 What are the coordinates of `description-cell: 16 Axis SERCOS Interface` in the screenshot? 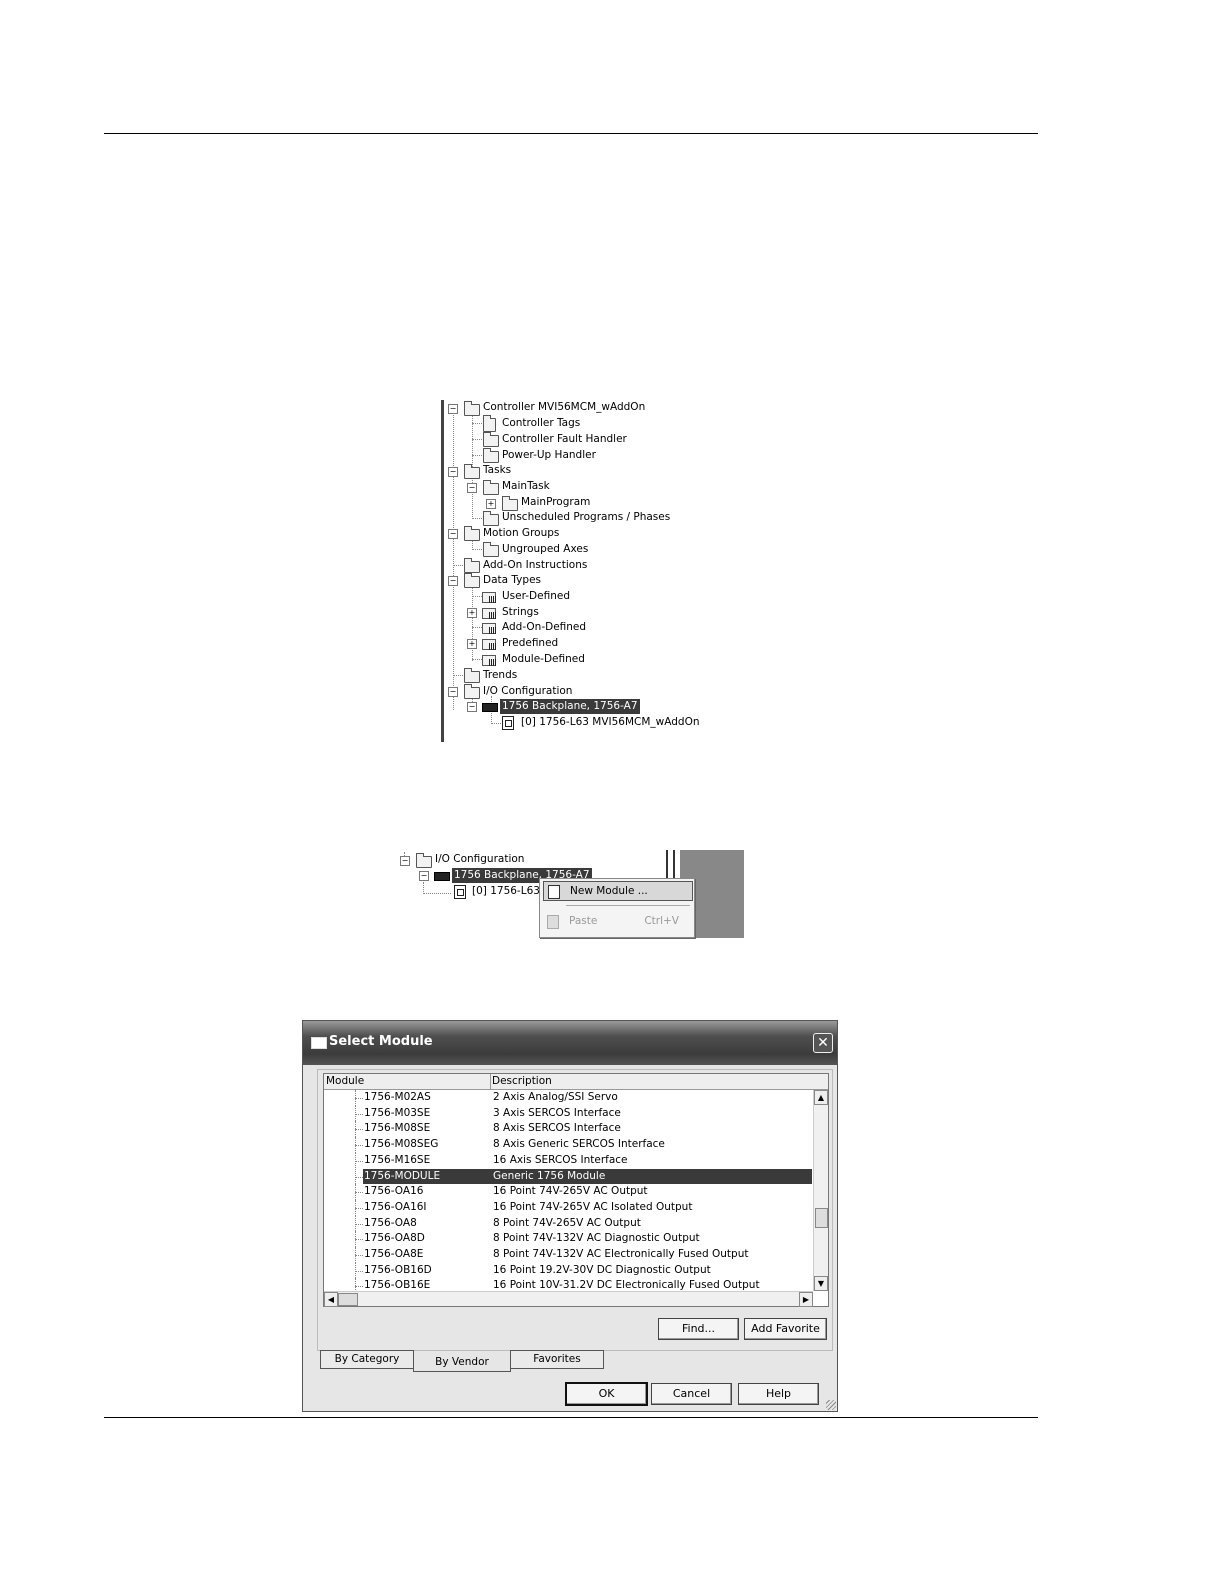 It's located at (560, 1159).